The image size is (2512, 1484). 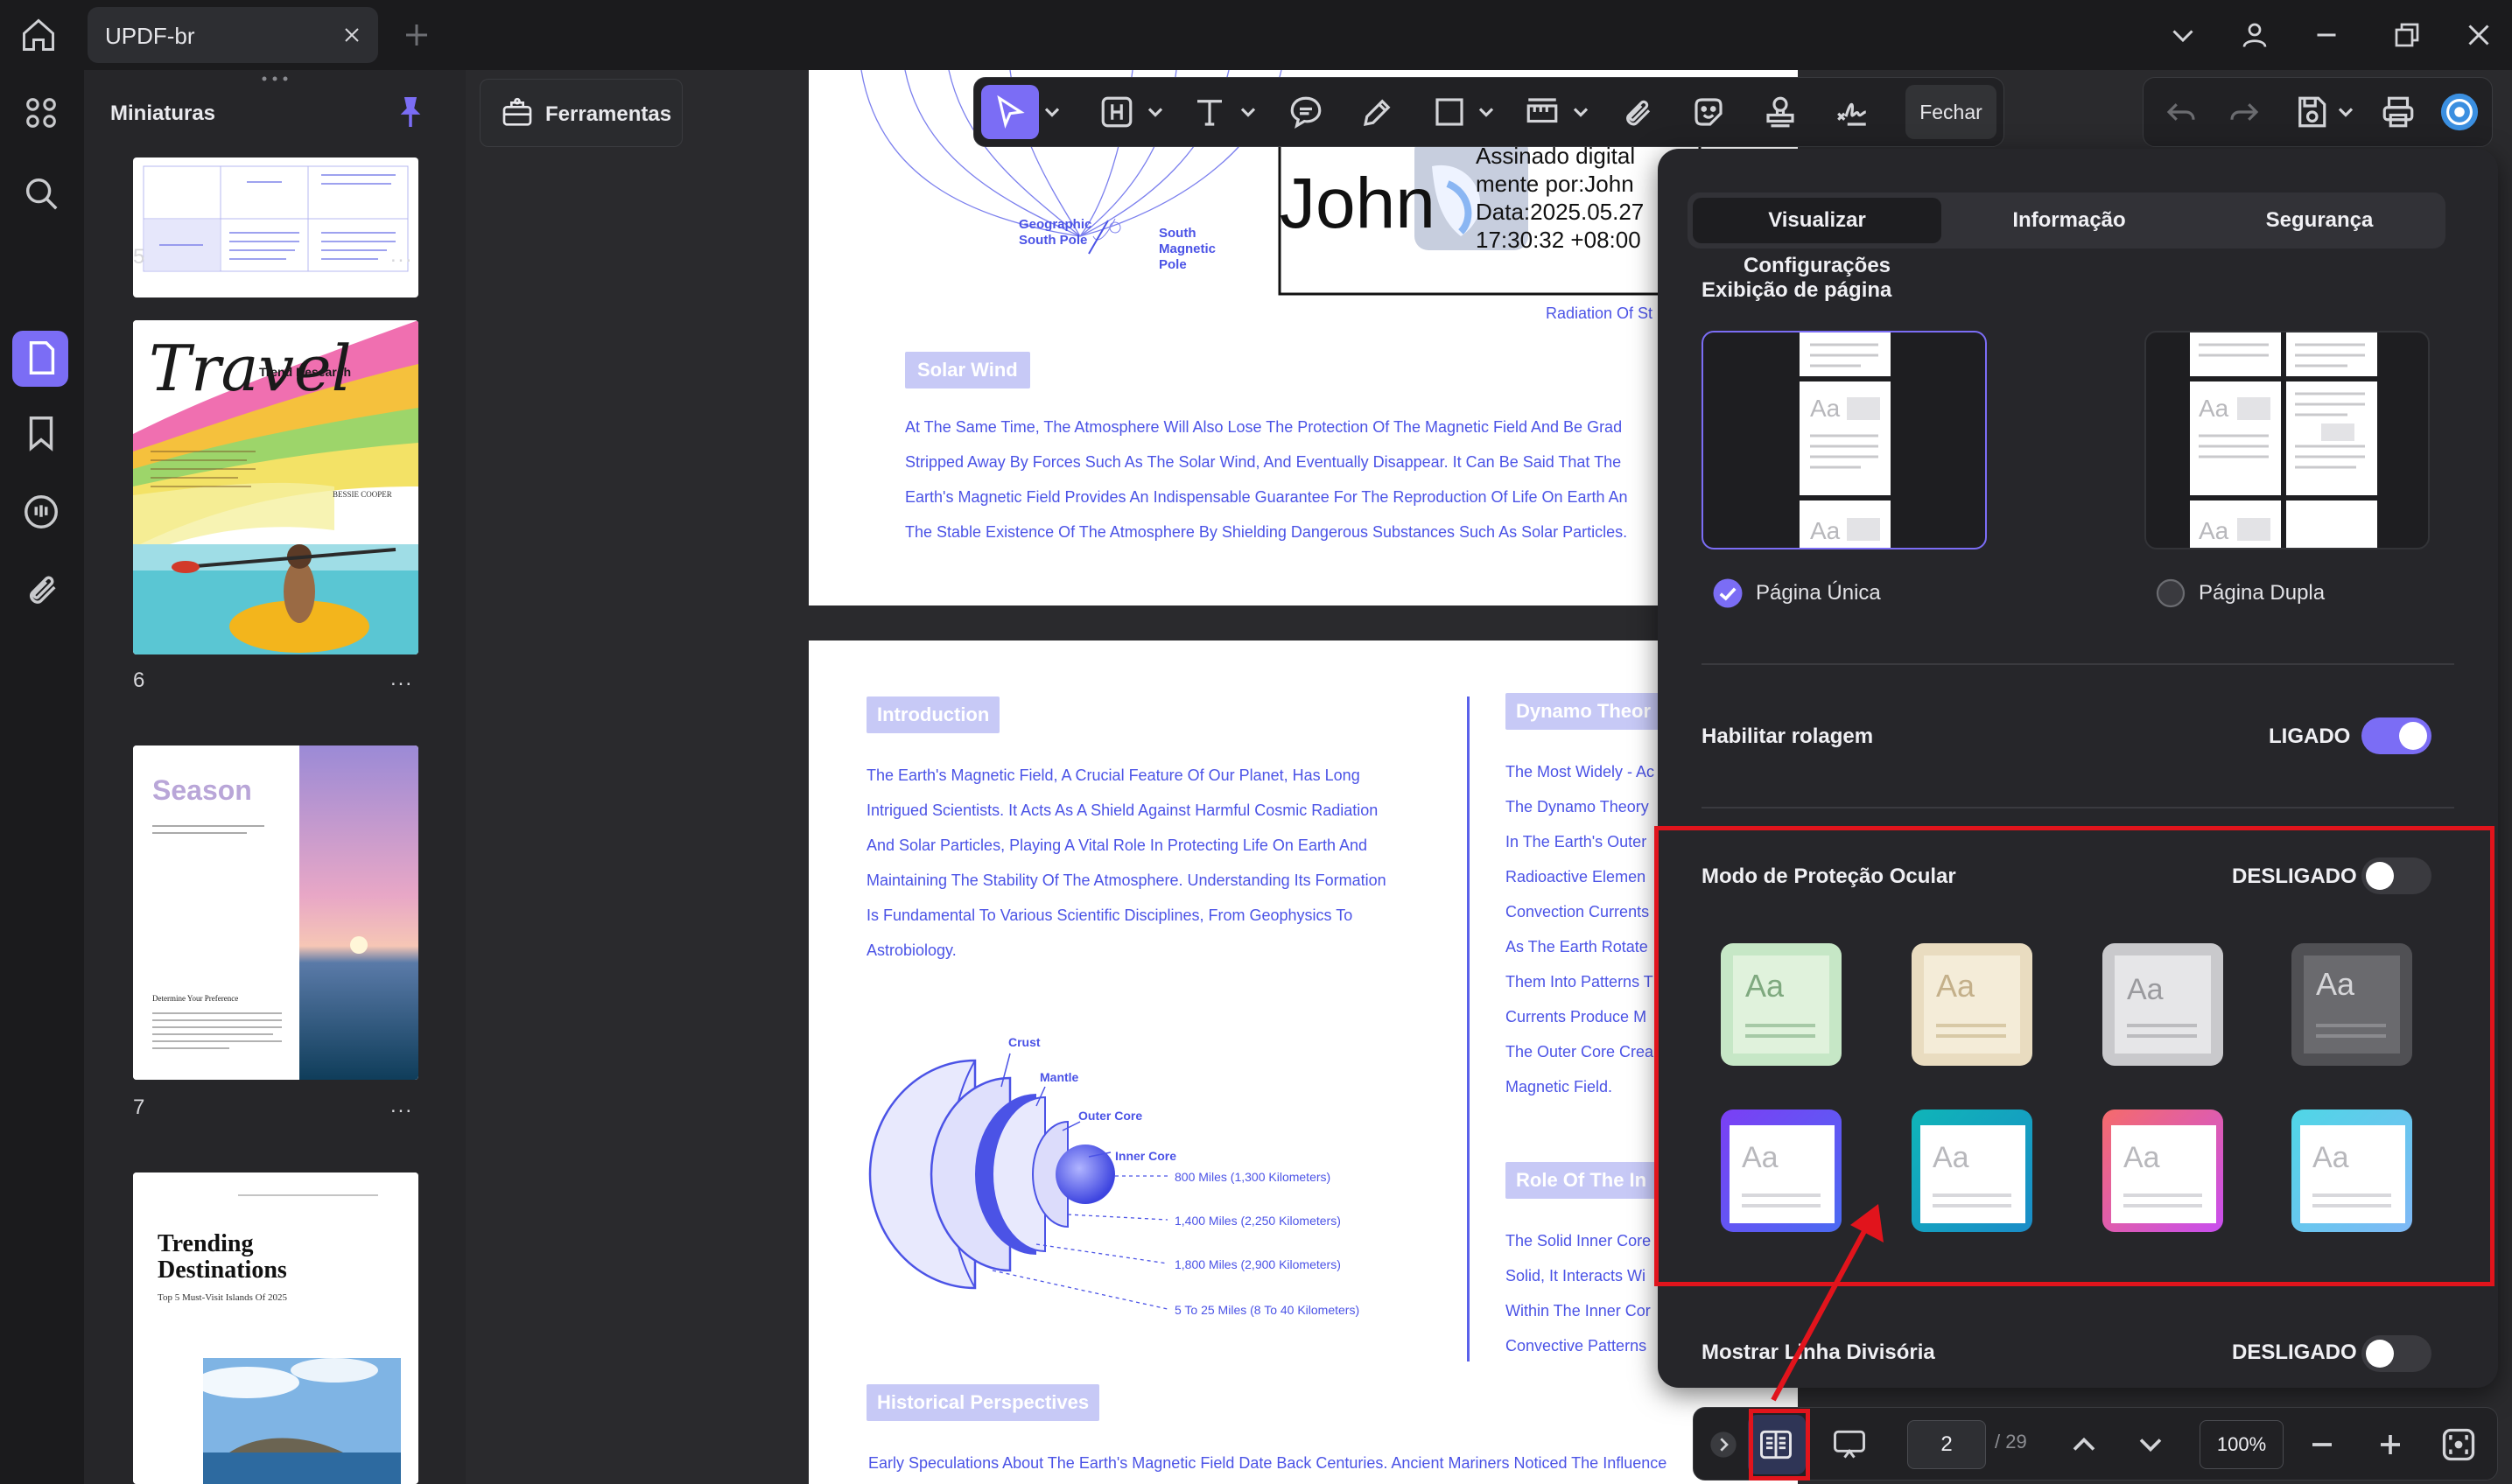 I want to click on new-tab-icon, so click(x=416, y=35).